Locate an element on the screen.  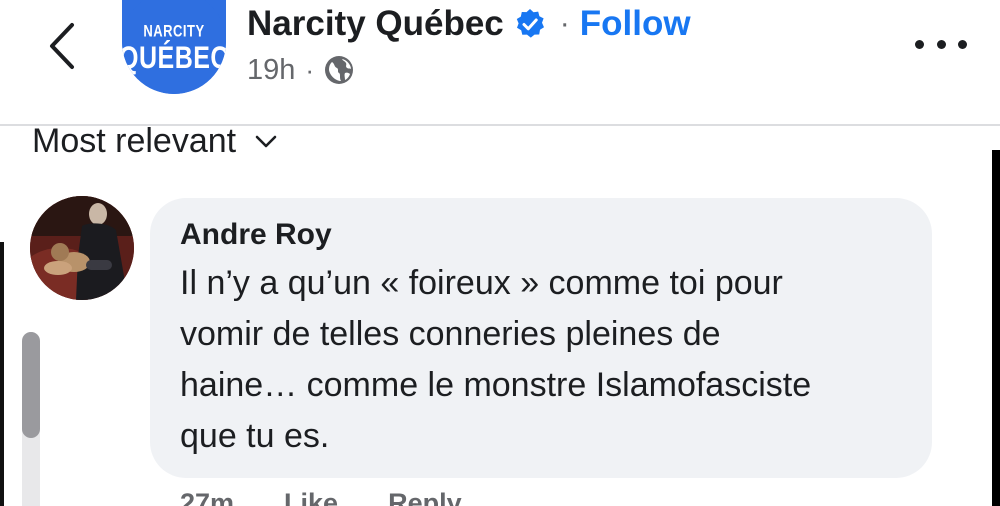
more-options-button is located at coordinates (941, 44).